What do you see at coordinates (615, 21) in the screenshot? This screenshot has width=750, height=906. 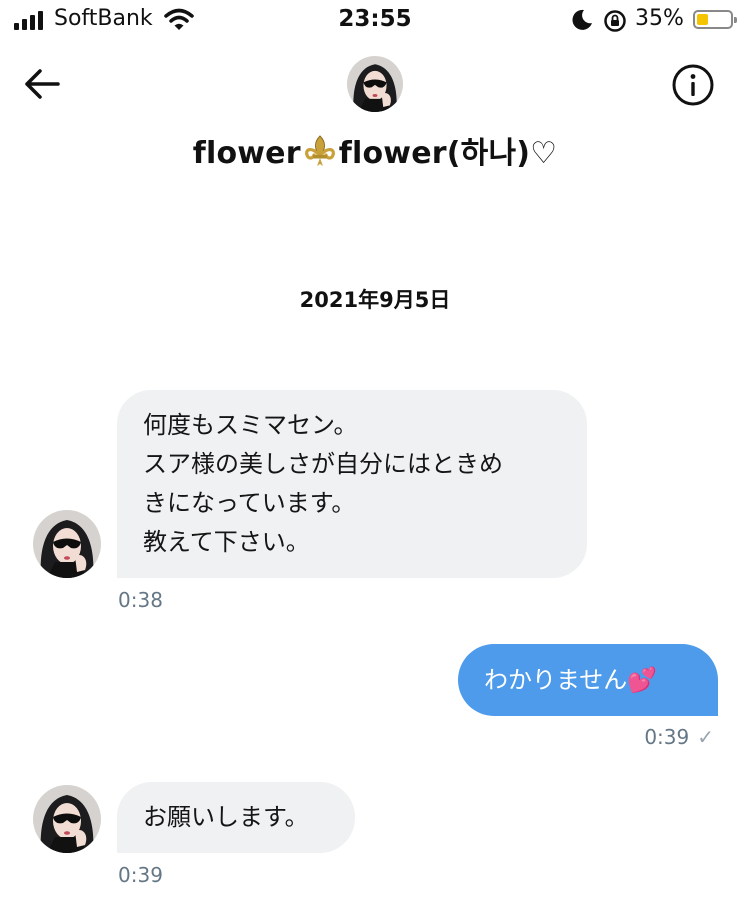 I see `rotation-lock-icon` at bounding box center [615, 21].